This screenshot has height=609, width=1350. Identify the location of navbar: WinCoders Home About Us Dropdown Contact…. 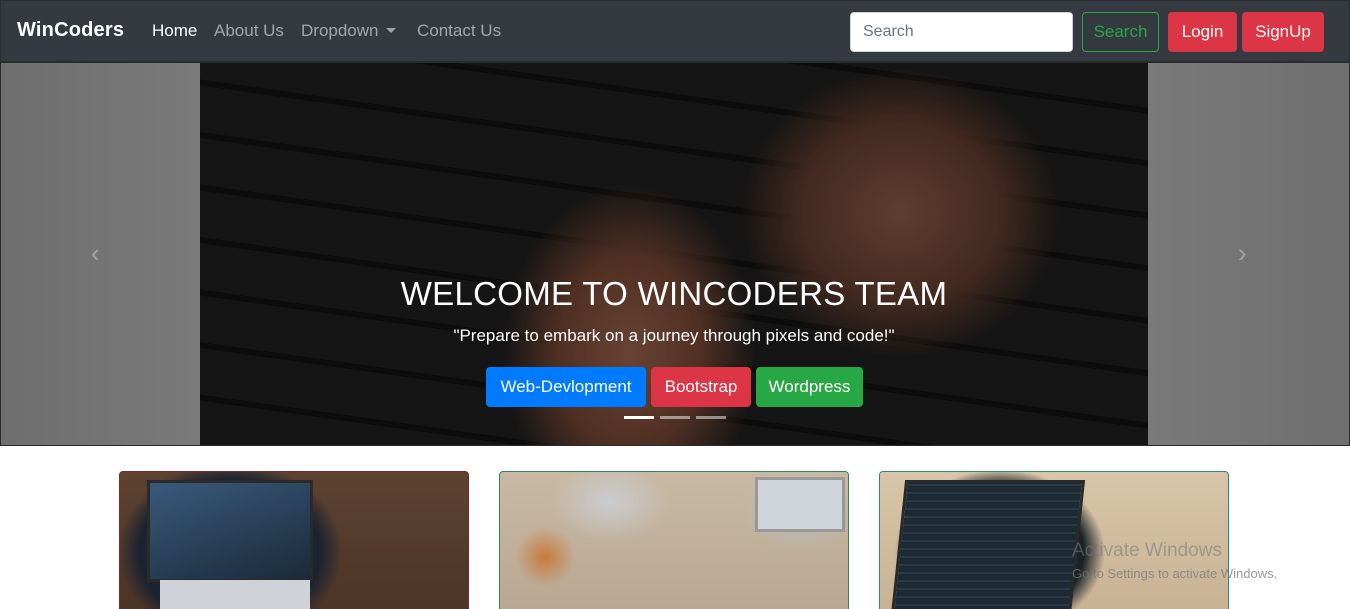
(675, 31).